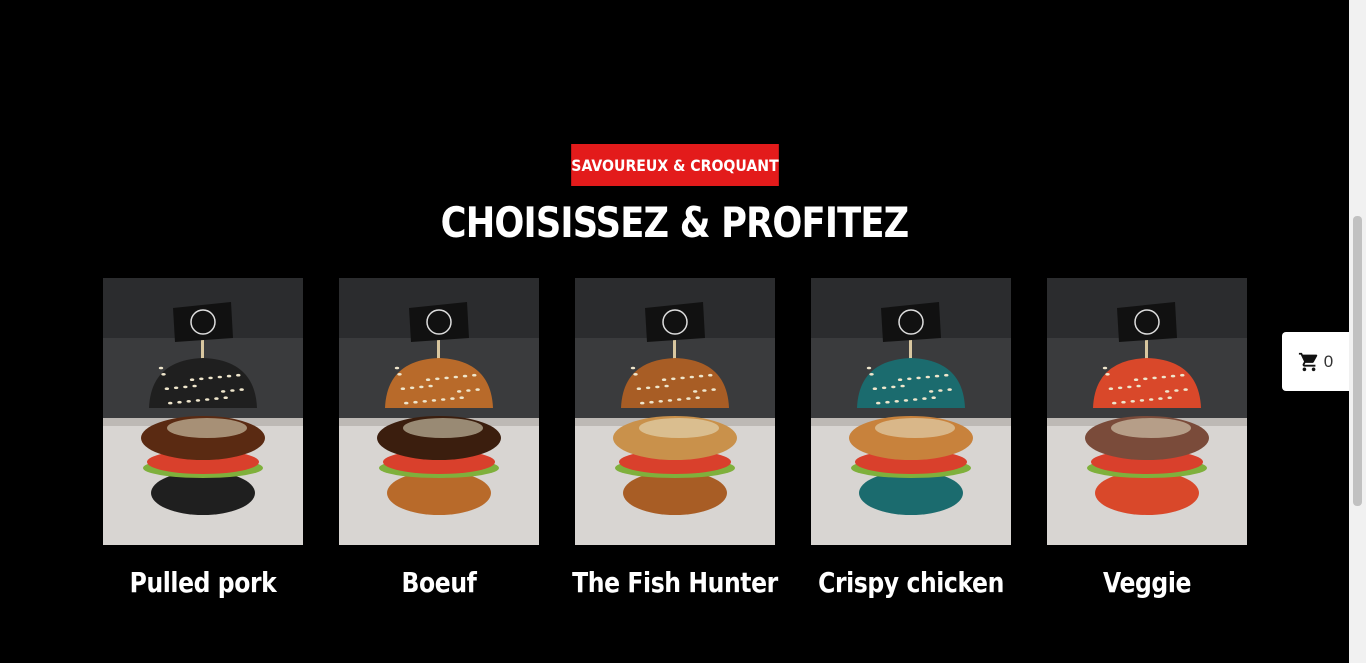 This screenshot has height=663, width=1366. I want to click on product-card-pulled-pork: Pulled pork, so click(203, 438).